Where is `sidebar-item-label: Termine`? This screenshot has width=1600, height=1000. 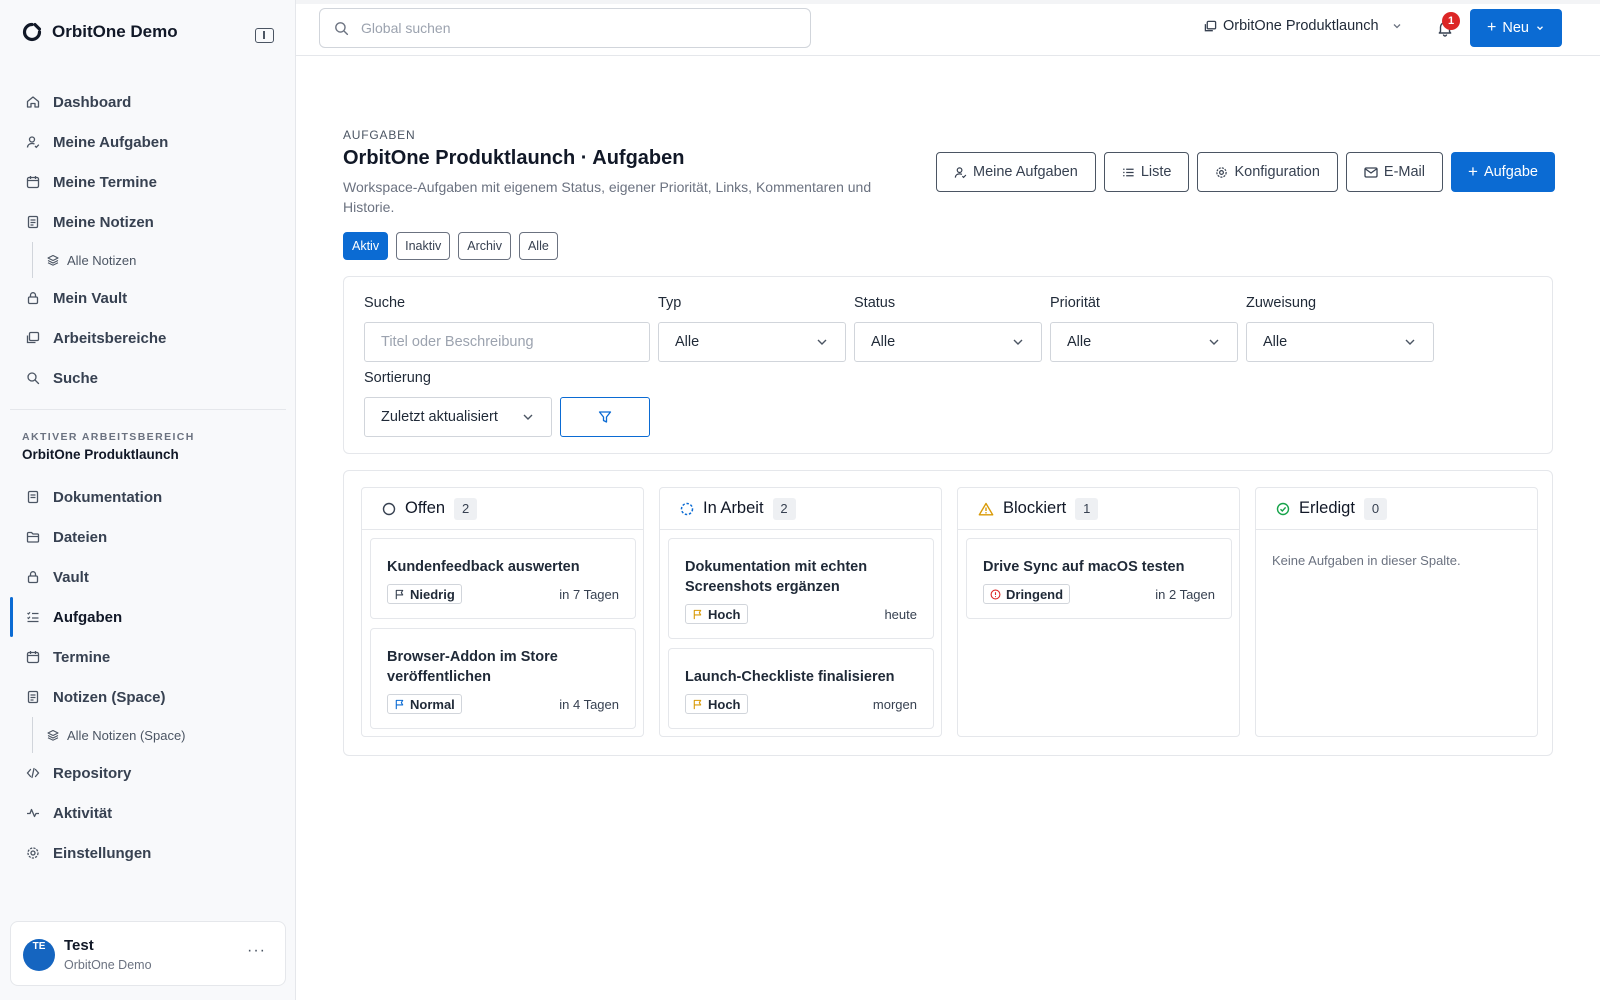
sidebar-item-label: Termine is located at coordinates (82, 657).